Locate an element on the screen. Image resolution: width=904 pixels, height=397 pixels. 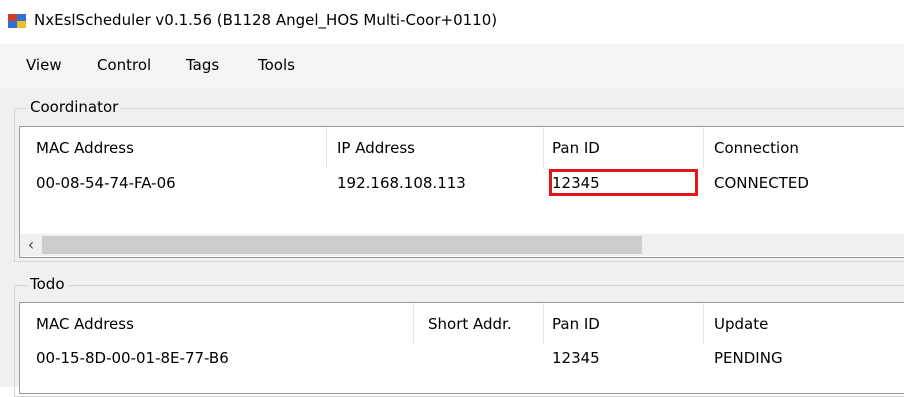
column-header-update: Update is located at coordinates (741, 324).